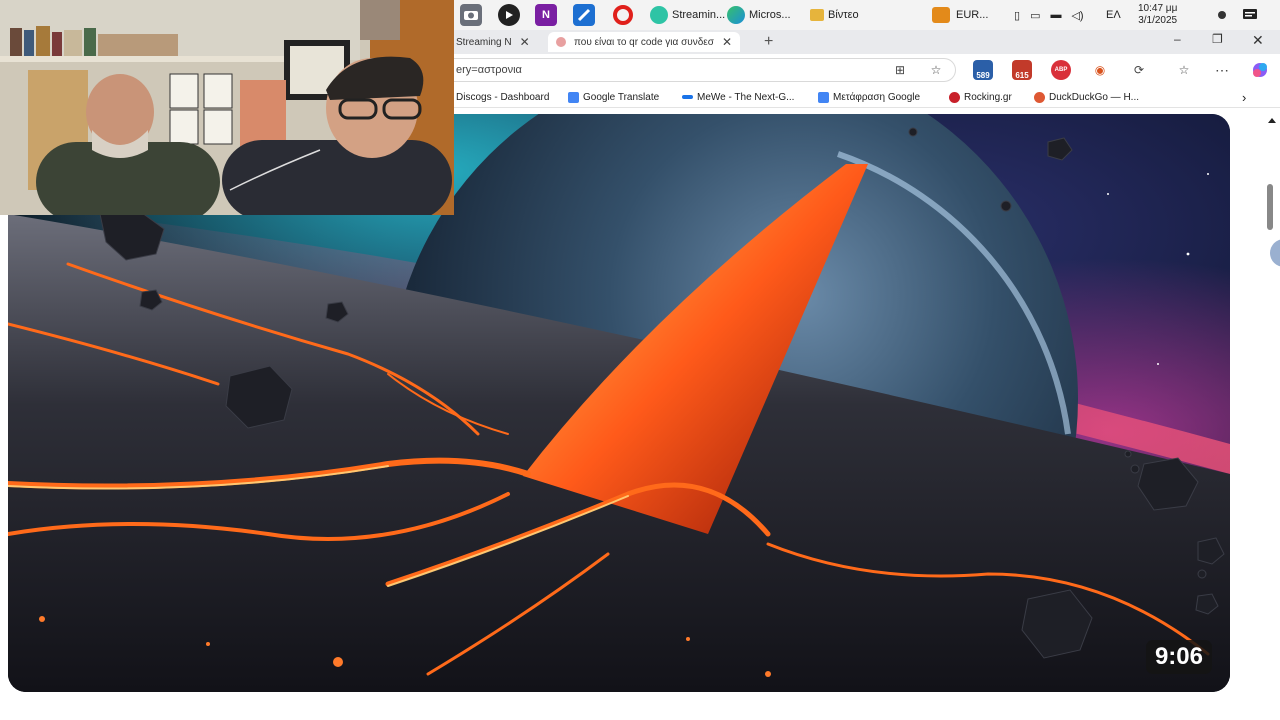  I want to click on address-bar: ery=αστρονια, so click(705, 70).